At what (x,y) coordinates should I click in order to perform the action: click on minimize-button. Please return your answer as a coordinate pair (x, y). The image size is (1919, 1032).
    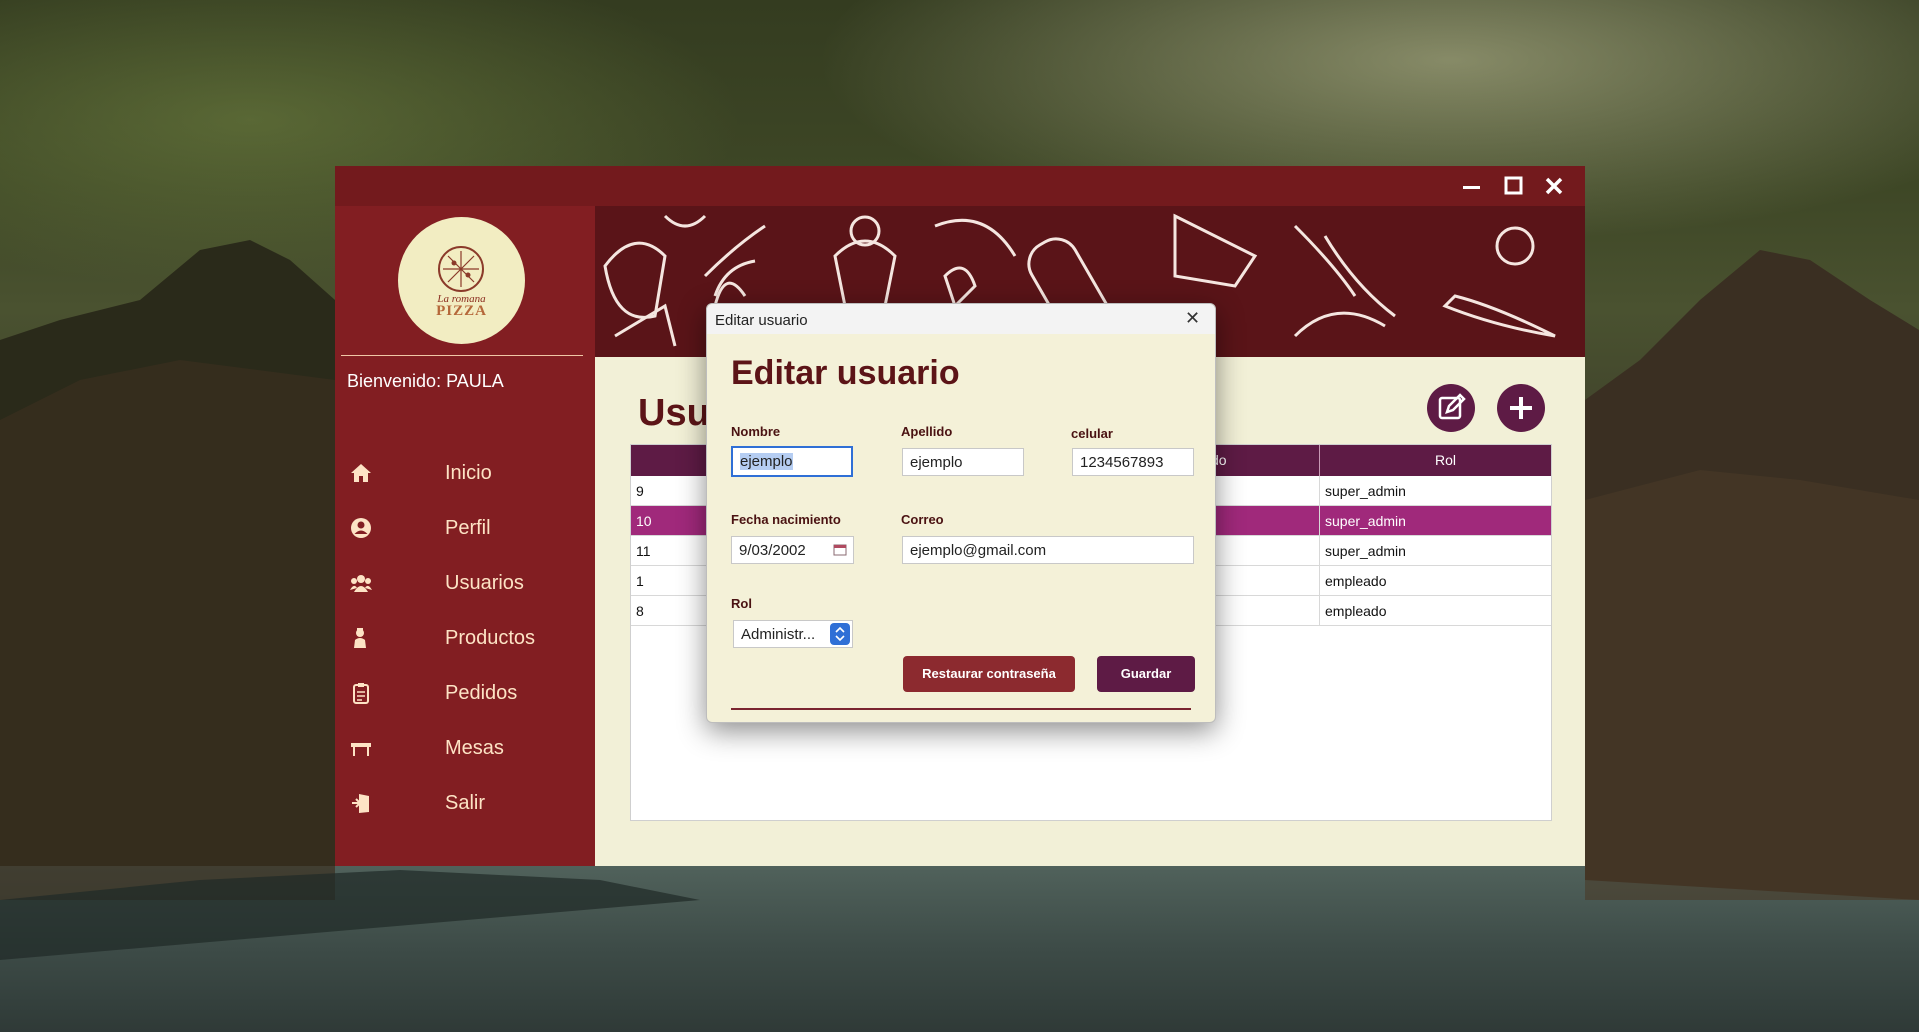
    Looking at the image, I should click on (1471, 186).